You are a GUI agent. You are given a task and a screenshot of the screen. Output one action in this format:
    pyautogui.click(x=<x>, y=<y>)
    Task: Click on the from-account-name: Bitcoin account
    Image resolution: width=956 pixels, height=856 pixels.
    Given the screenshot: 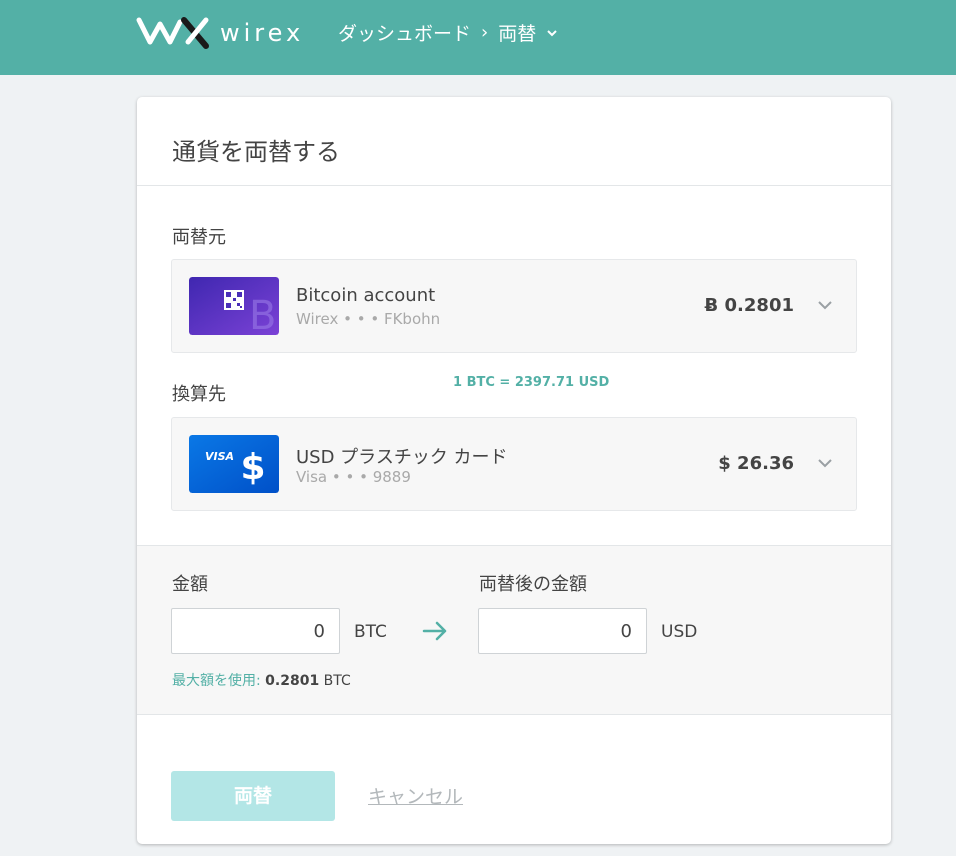 What is the action you would take?
    pyautogui.click(x=366, y=295)
    